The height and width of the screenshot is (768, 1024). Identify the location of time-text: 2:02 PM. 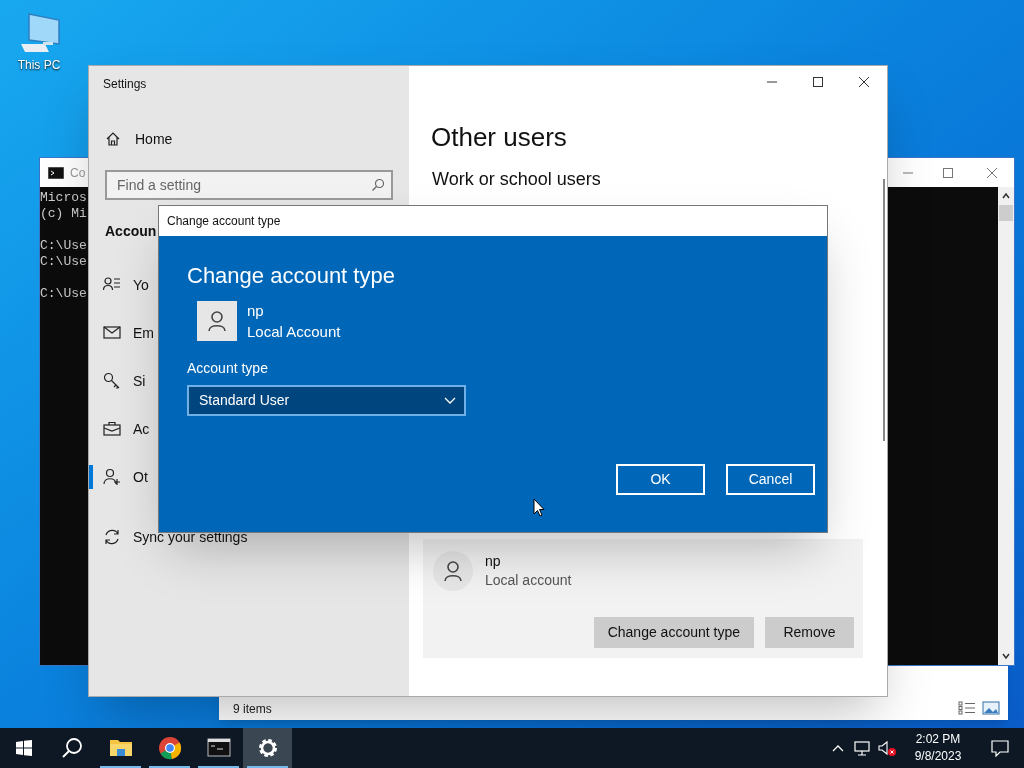
(938, 739).